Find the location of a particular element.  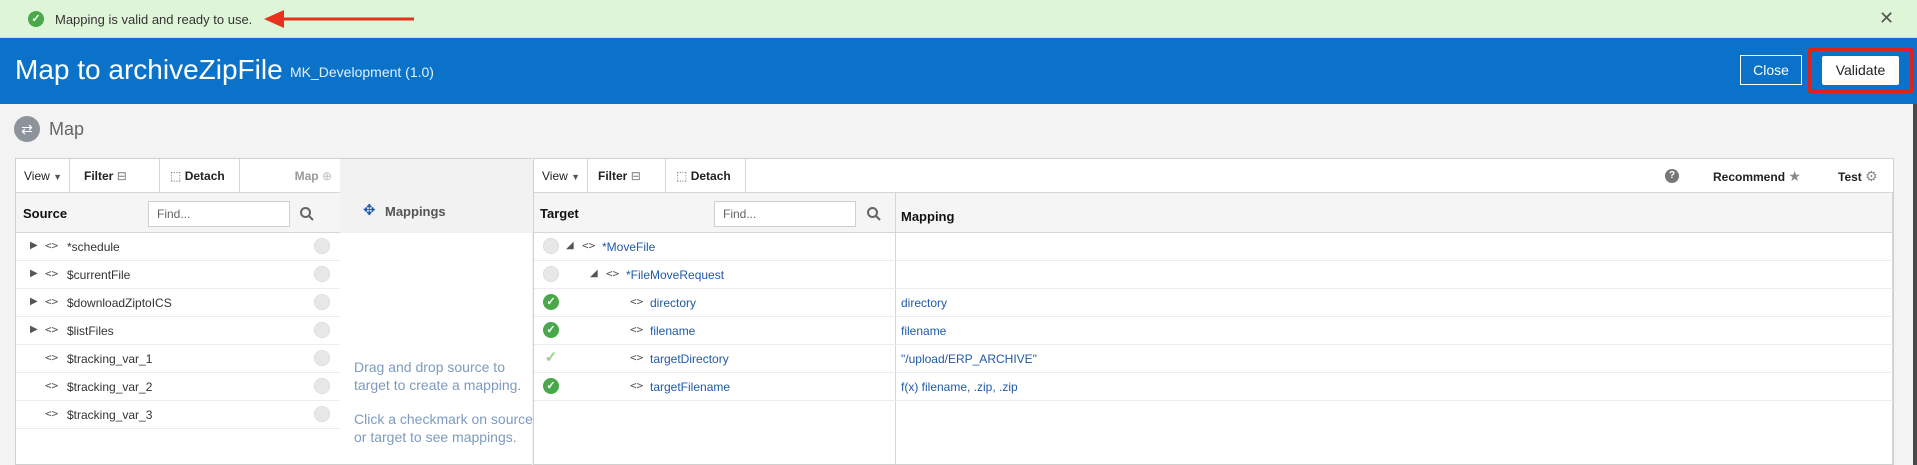

mapping-expression: "/upload/ERP_ARCHIVE" is located at coordinates (969, 359).